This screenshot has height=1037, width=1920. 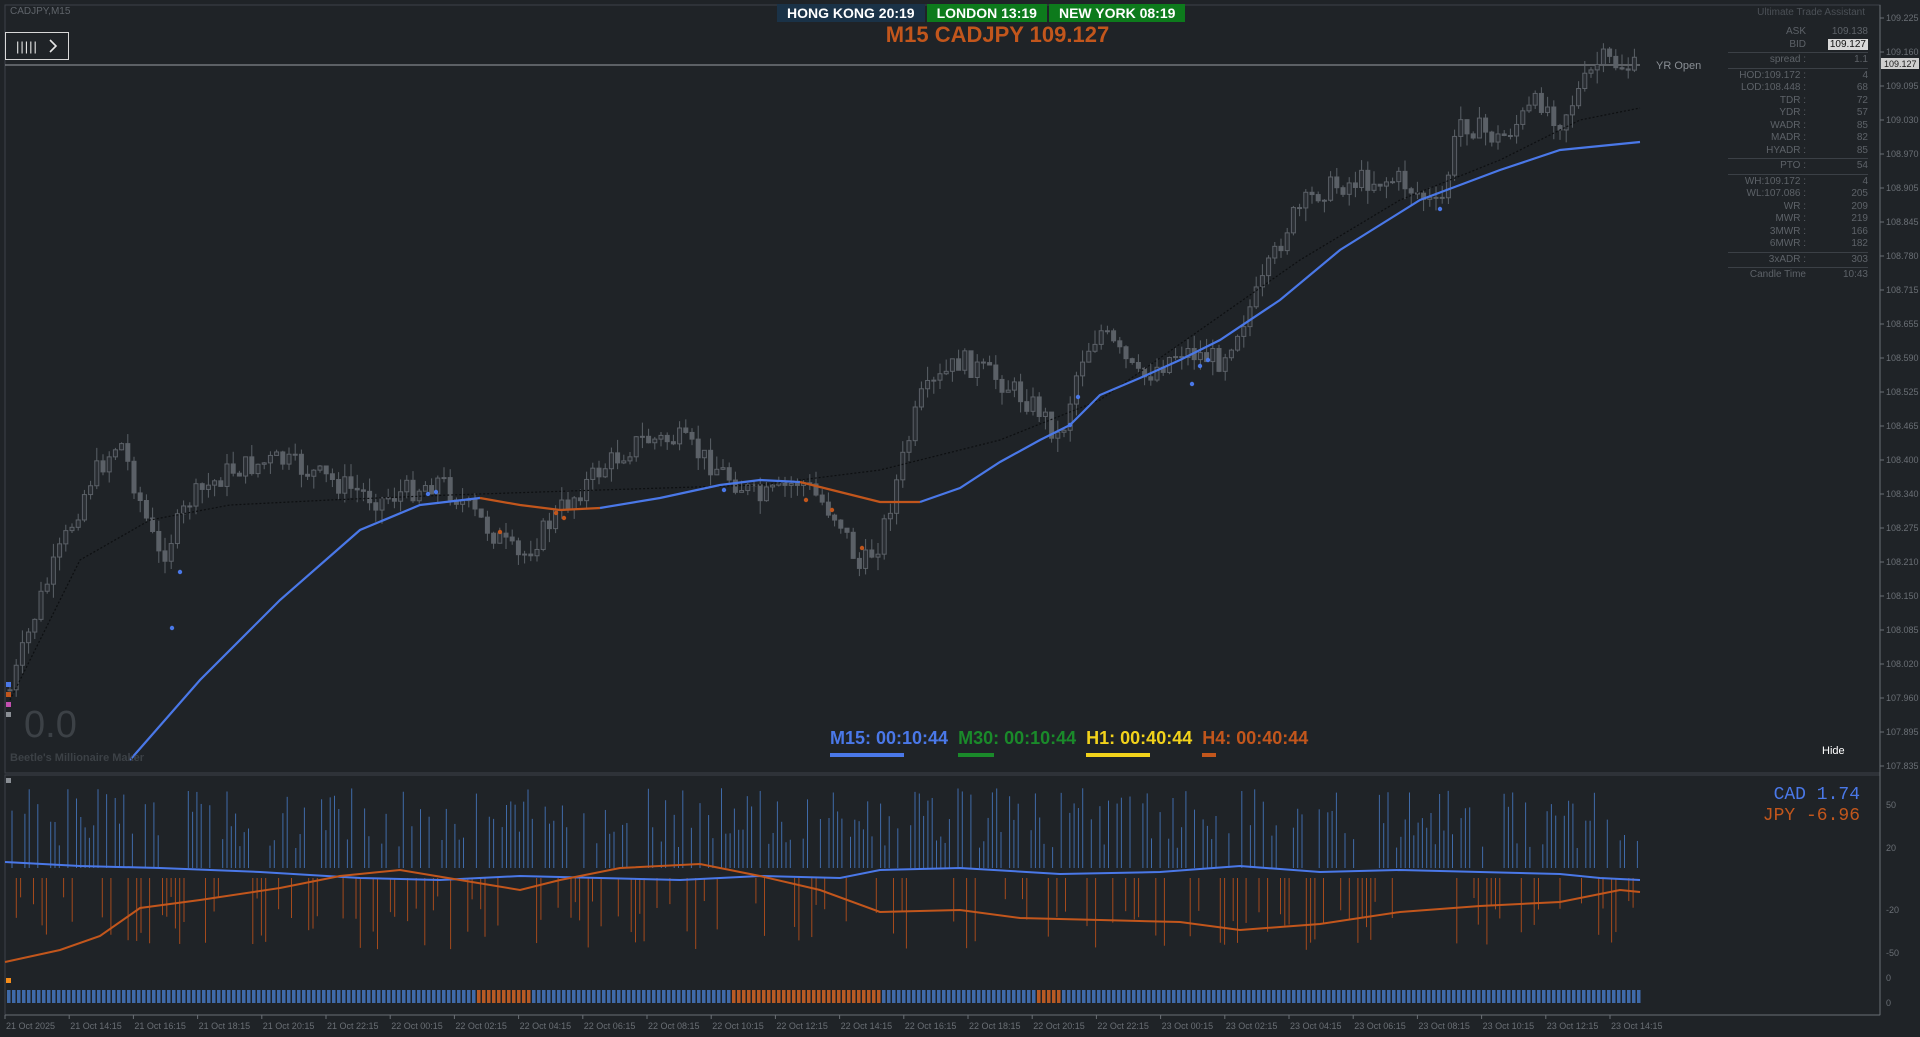 I want to click on price-tick-label: 108.525, so click(x=1902, y=392).